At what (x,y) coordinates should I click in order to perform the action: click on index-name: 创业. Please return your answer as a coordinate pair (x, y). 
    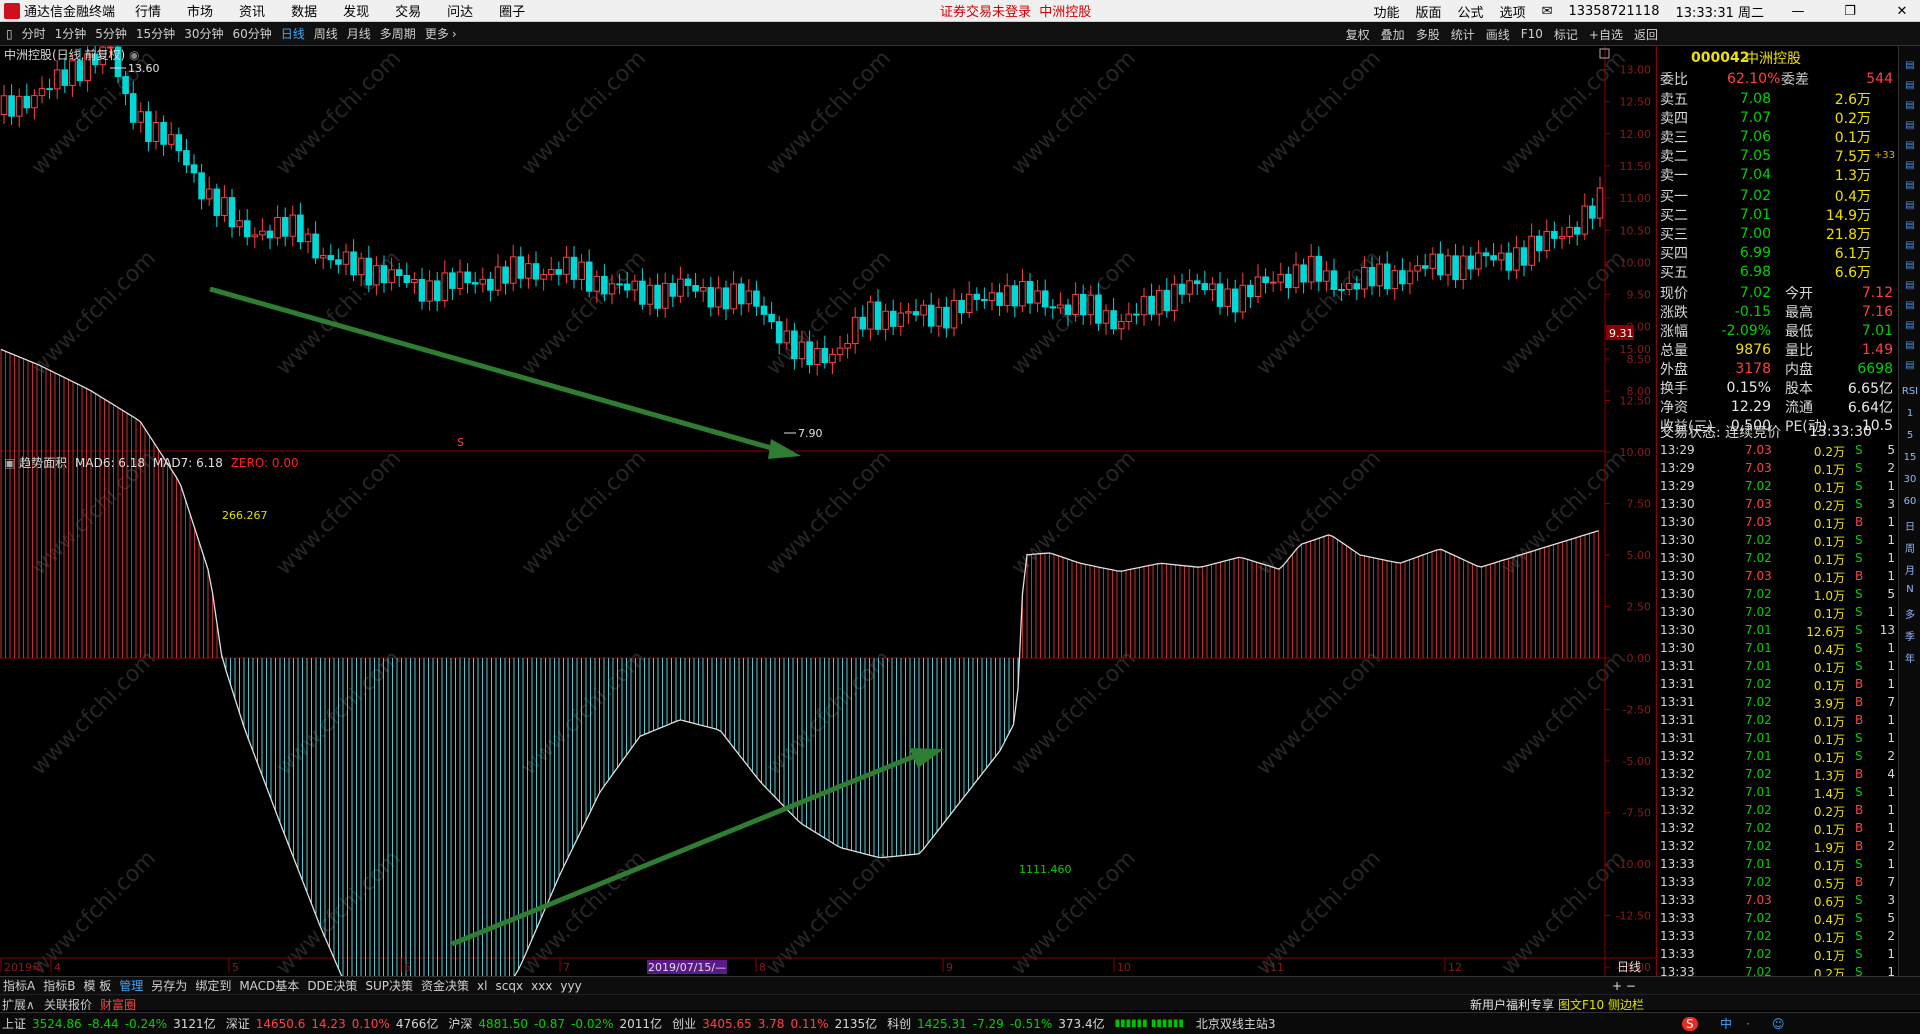
    Looking at the image, I should click on (684, 1023).